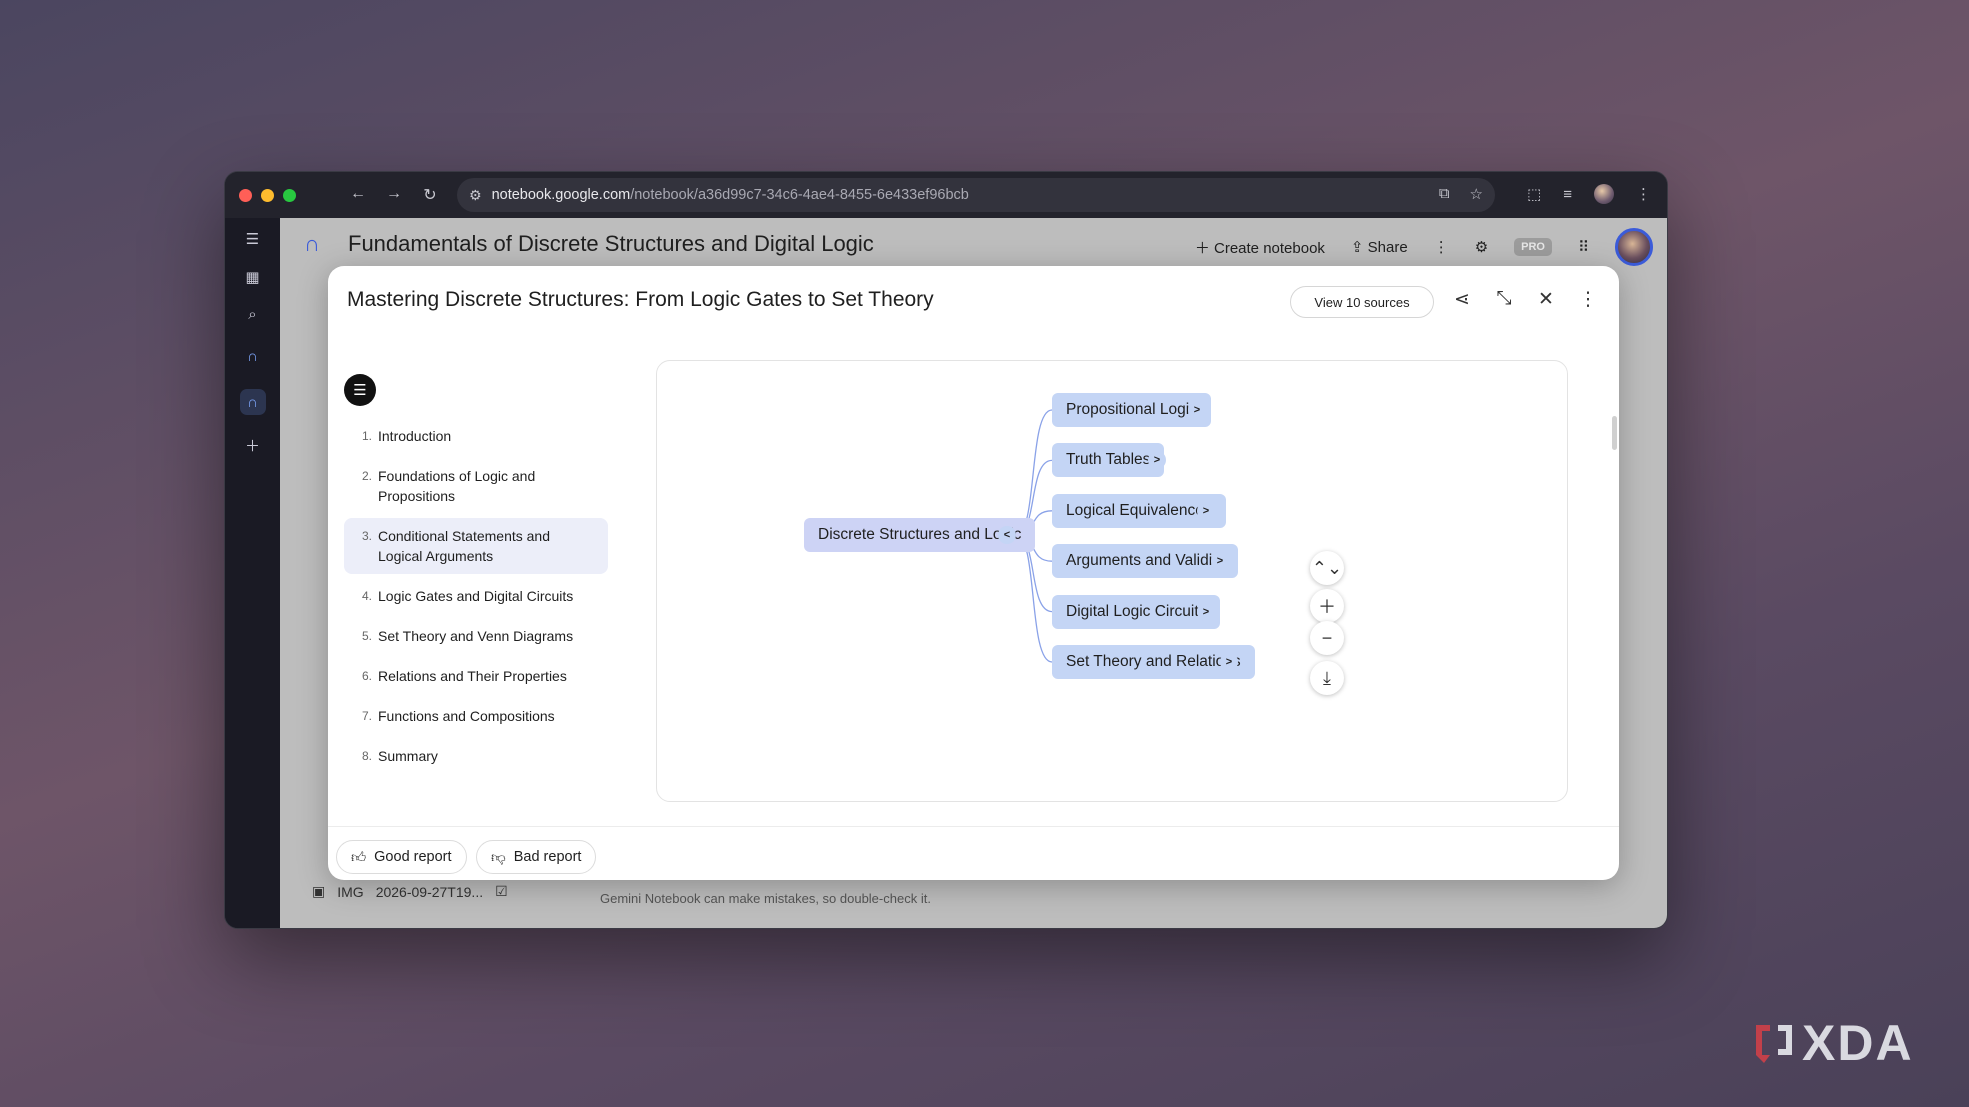  Describe the element at coordinates (253, 356) in the screenshot. I see `notebook-logo-icon: ∩` at that location.